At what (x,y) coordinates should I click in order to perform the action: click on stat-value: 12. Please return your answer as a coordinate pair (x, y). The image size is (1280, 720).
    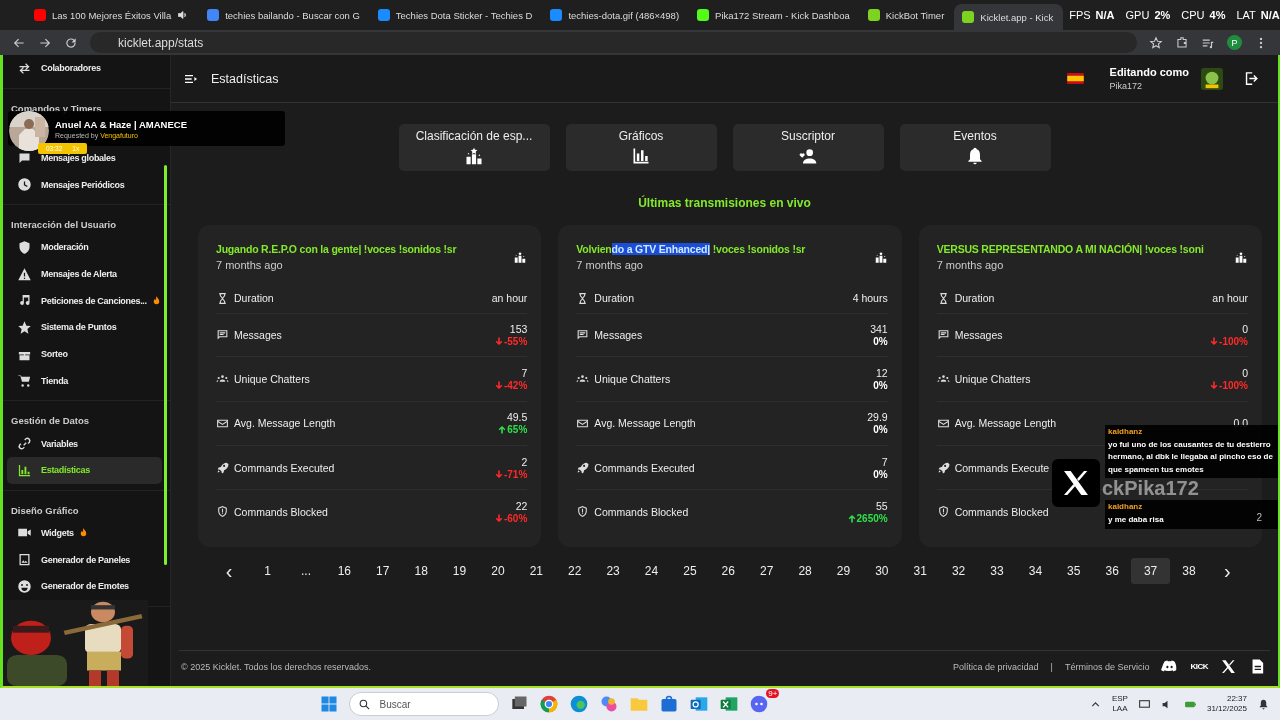
    Looking at the image, I should click on (881, 372).